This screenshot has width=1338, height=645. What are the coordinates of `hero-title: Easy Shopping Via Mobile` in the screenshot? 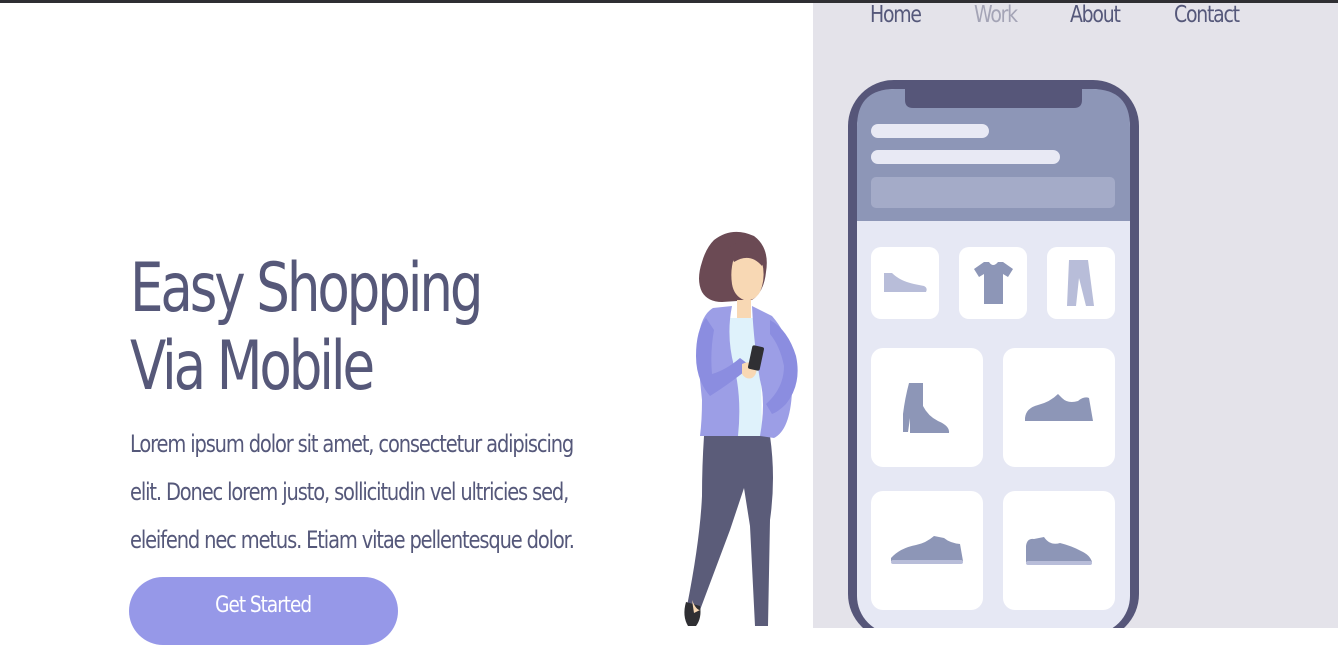 It's located at (307, 327).